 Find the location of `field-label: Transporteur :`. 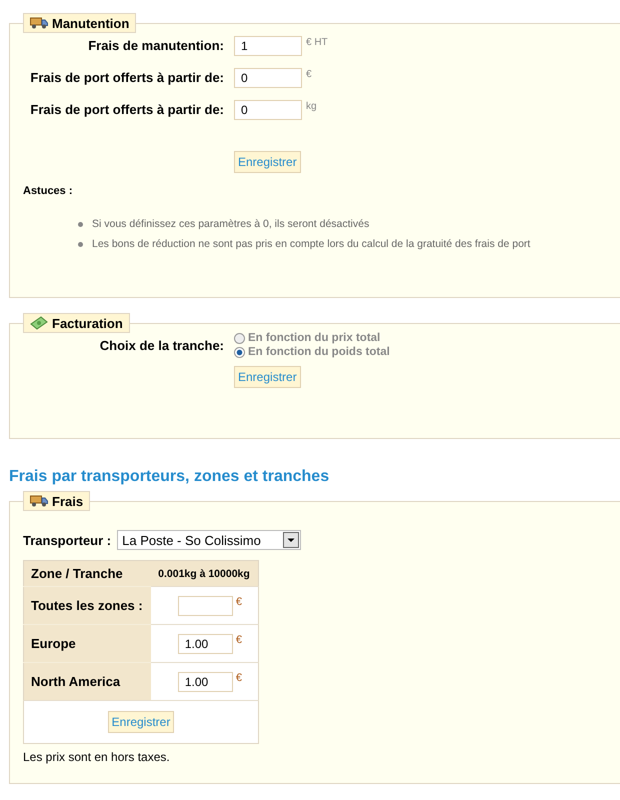

field-label: Transporteur : is located at coordinates (67, 540).